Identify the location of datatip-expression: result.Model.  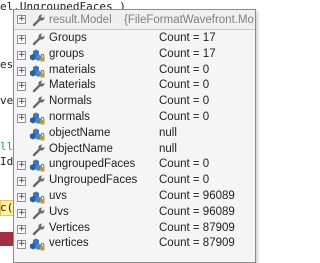
(80, 20).